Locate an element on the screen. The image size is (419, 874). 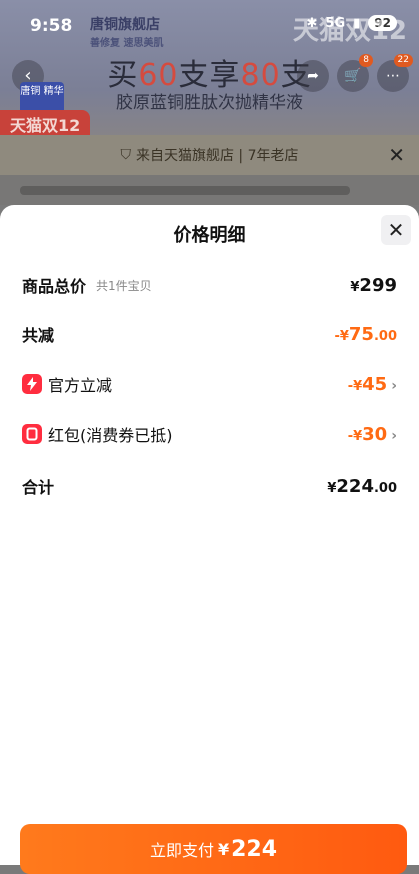
store-source-banner: ⛉ 来自天猫旗舰店 | 7年老店 ✕ is located at coordinates (209, 155).